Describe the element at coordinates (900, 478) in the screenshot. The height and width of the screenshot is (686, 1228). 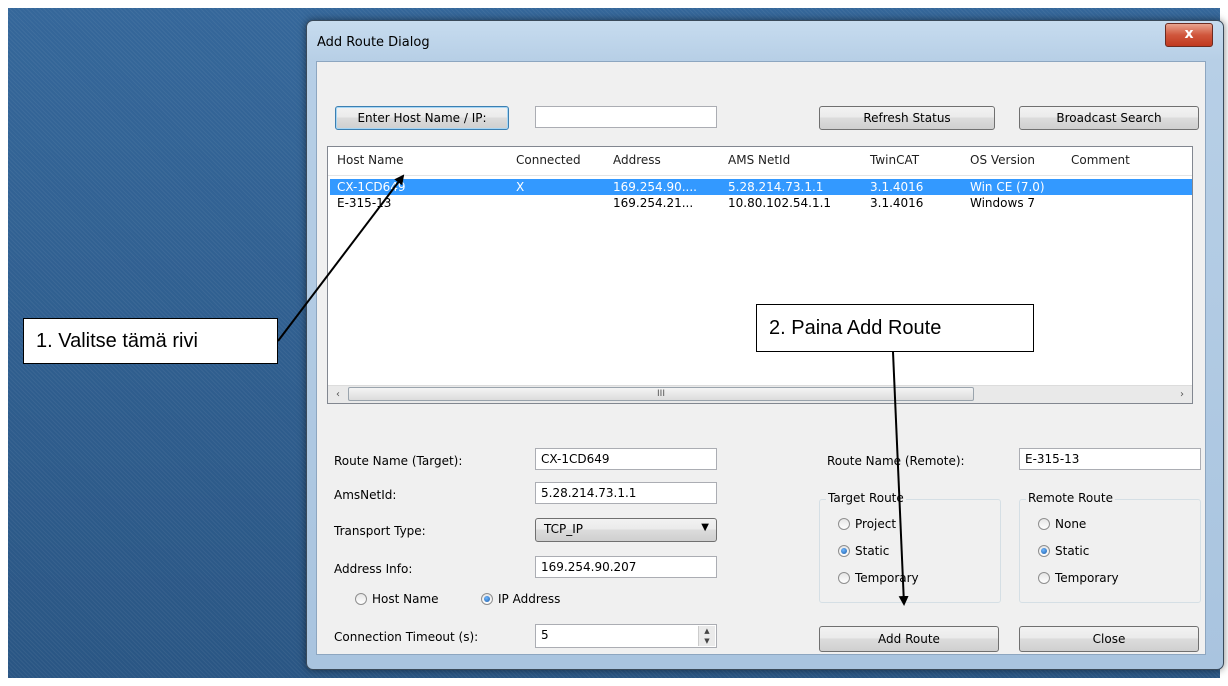
I see `arrow-to-add-route` at that location.